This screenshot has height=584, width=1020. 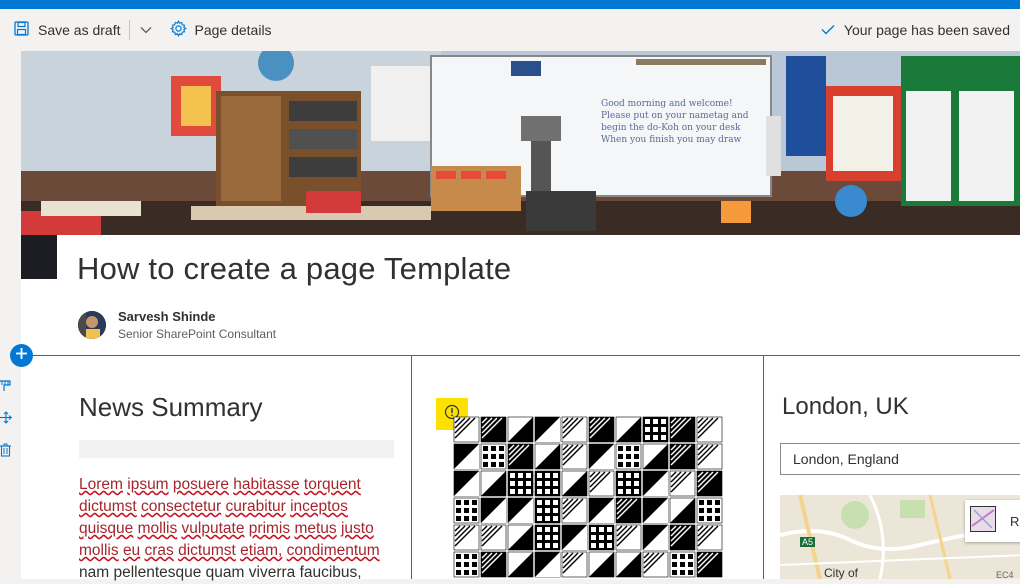 I want to click on weather-webpart-title: London, UK, so click(x=845, y=407).